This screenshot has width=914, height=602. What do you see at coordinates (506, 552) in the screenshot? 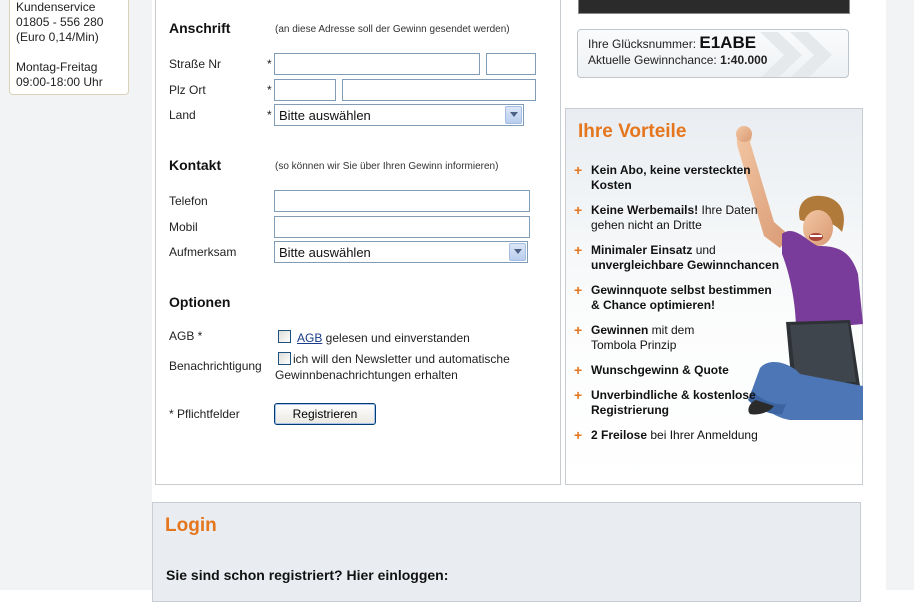
I see `login-panel` at bounding box center [506, 552].